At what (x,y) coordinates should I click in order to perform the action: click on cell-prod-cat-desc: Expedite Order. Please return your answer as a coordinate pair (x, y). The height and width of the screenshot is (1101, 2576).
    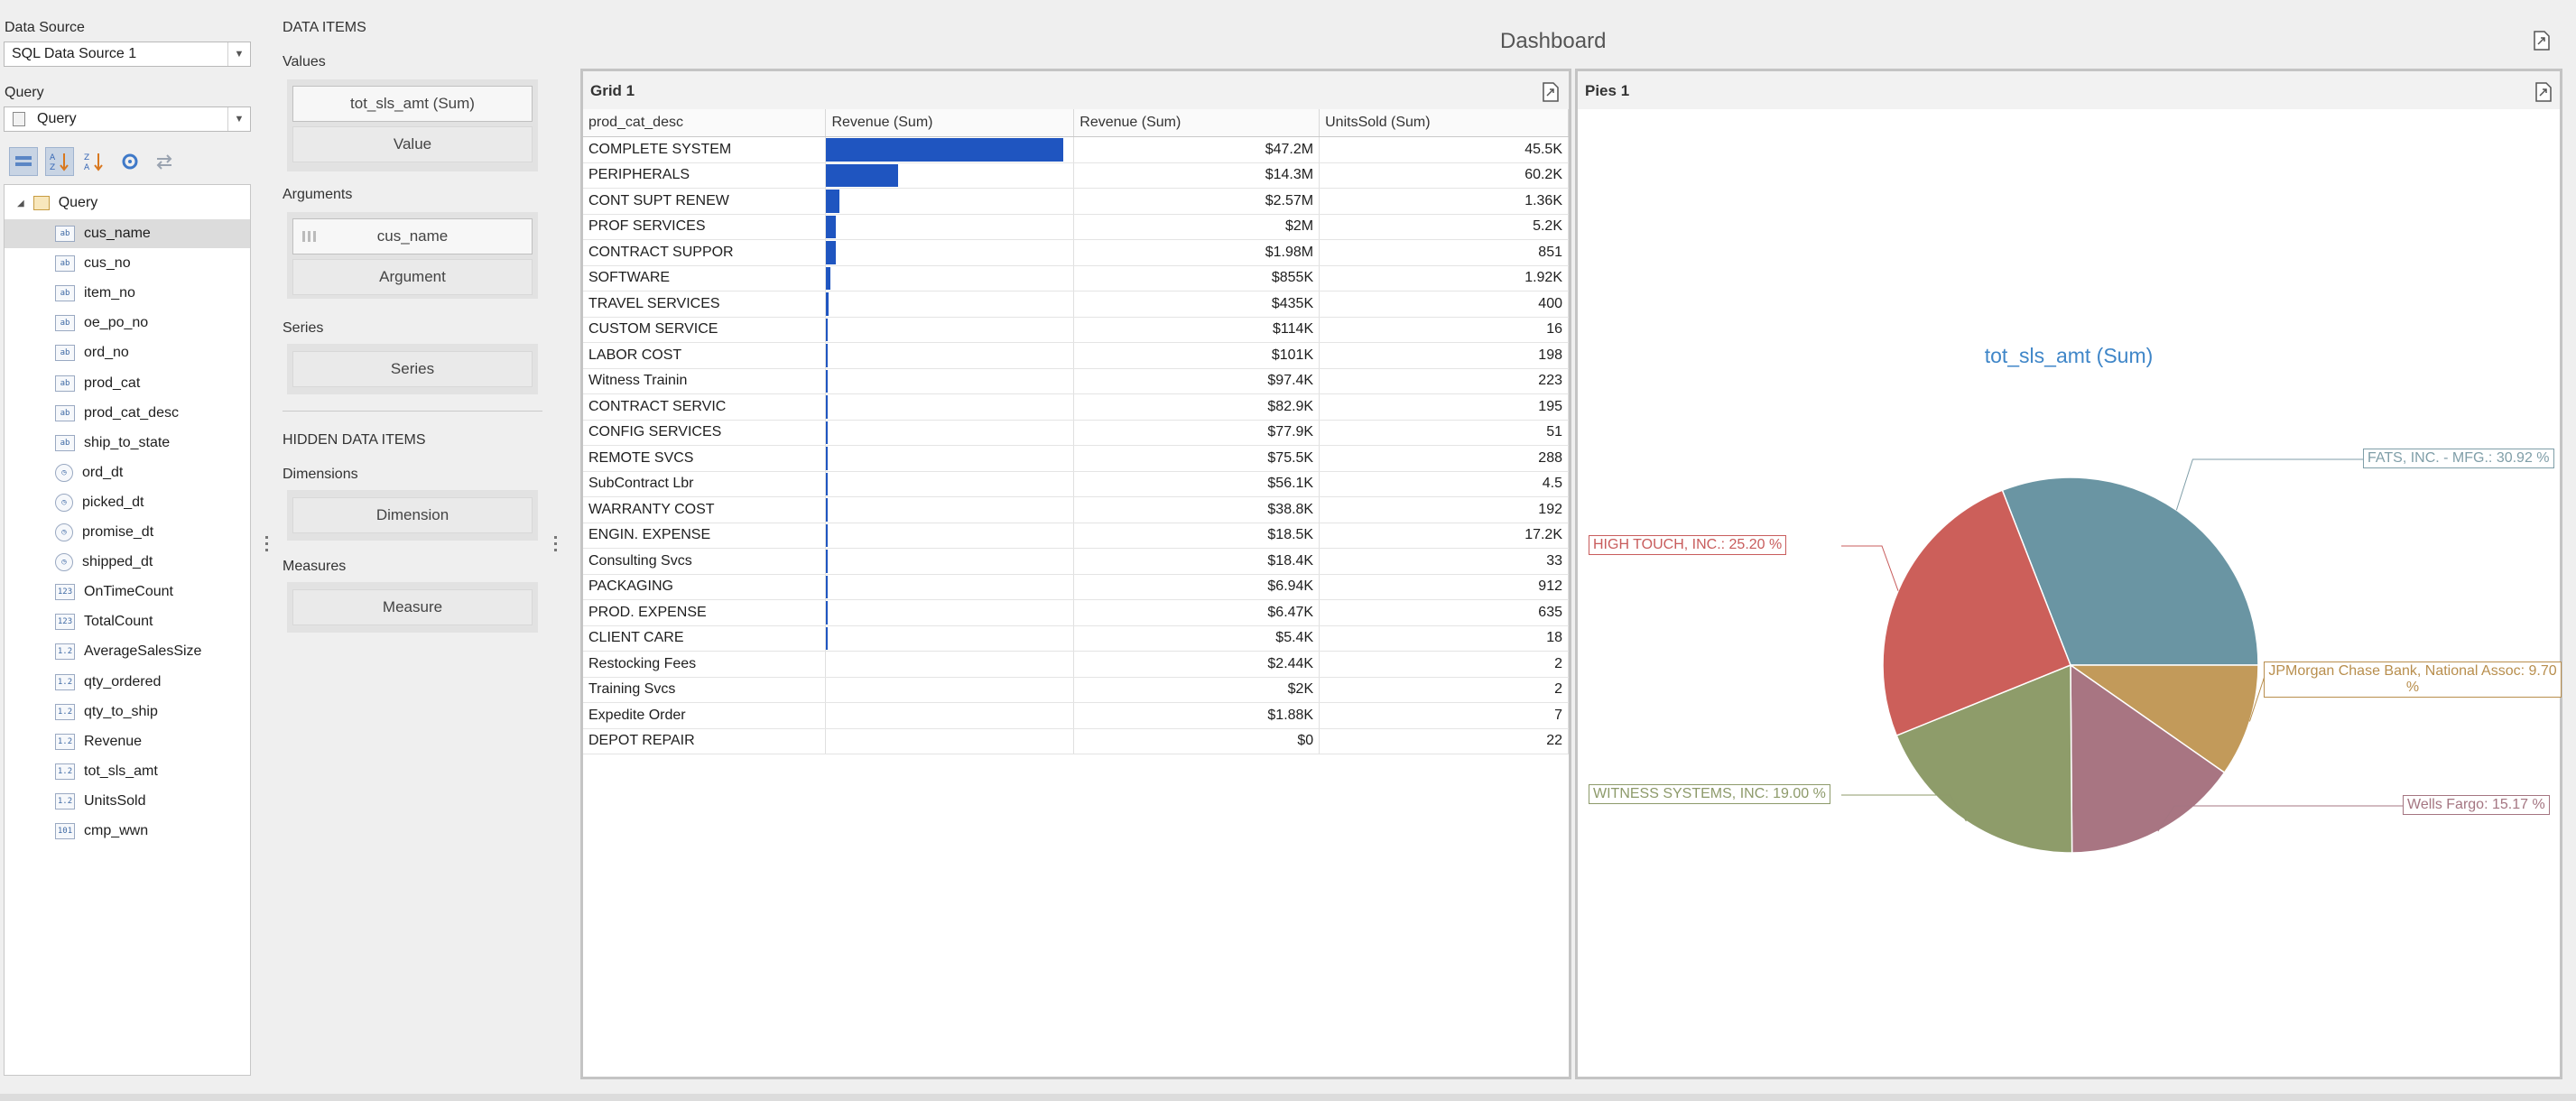
    Looking at the image, I should click on (705, 715).